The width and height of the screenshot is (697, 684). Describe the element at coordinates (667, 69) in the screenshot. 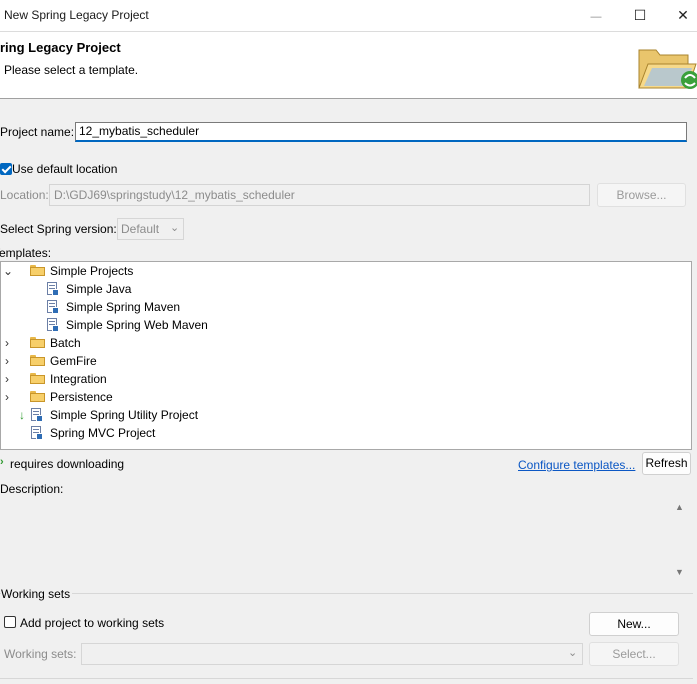

I see `wizard-banner-icon` at that location.